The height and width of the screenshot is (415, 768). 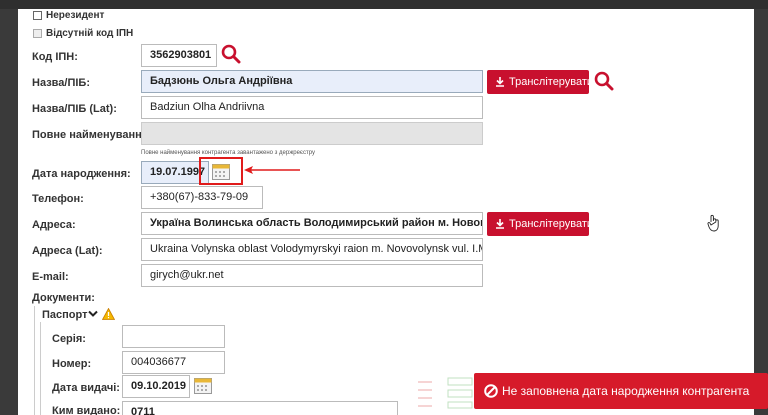 What do you see at coordinates (75, 15) in the screenshot?
I see `nonresident-label: Нерезидент` at bounding box center [75, 15].